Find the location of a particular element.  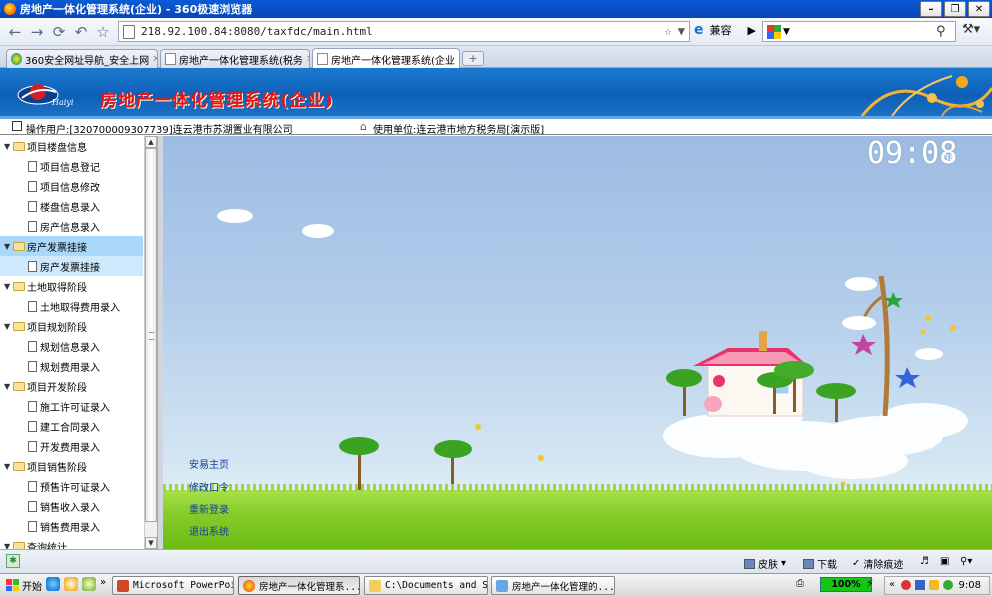

screenshot-icon: ▣ is located at coordinates (944, 561).